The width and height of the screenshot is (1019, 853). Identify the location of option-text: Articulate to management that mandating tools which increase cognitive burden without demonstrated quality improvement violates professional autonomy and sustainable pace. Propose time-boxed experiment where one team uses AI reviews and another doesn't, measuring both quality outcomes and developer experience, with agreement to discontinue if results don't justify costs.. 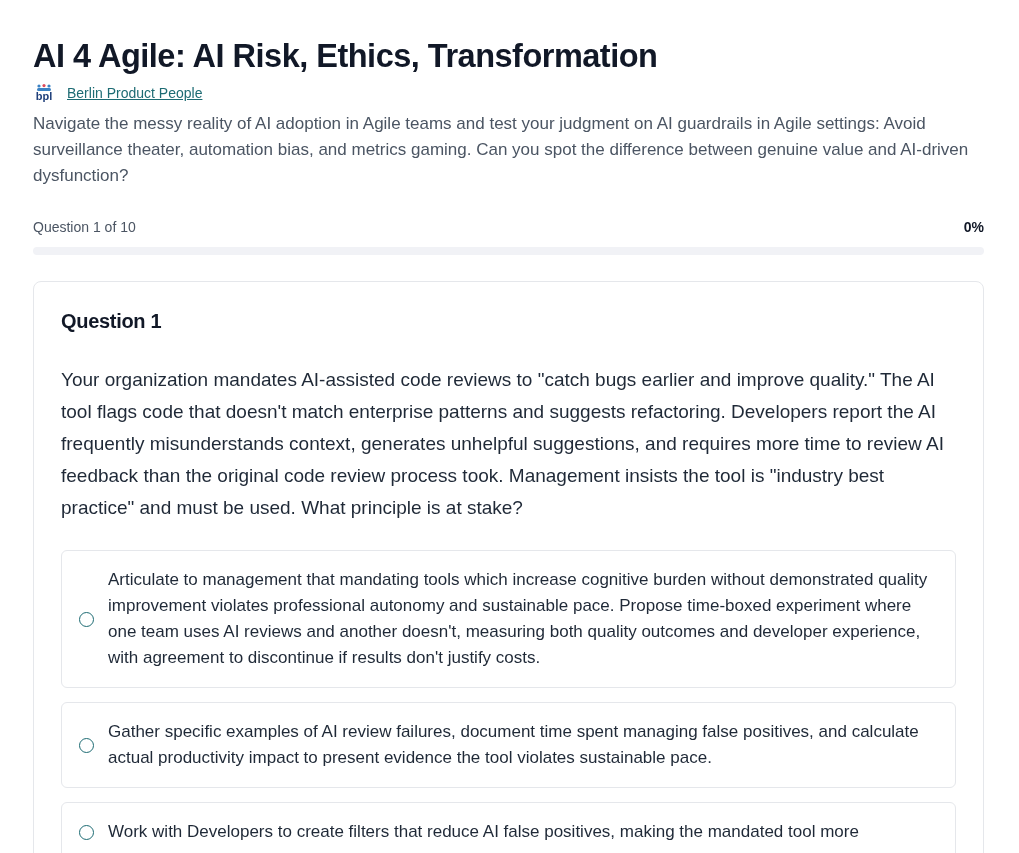
(518, 619).